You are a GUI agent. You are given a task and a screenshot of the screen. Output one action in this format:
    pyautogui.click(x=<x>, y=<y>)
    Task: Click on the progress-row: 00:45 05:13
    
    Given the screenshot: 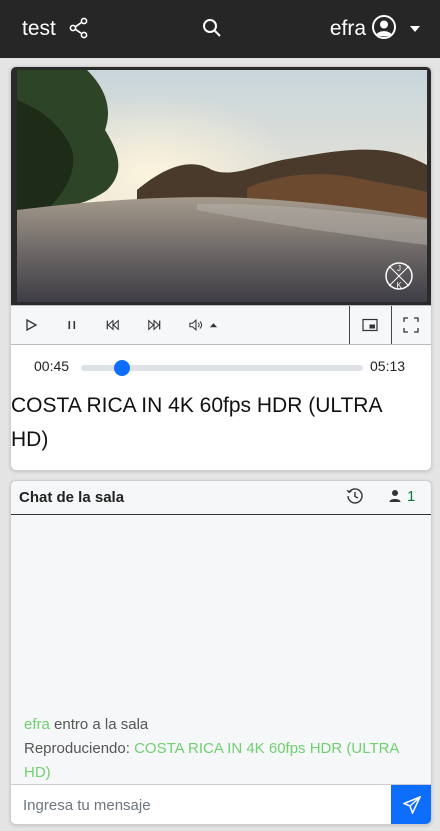 What is the action you would take?
    pyautogui.click(x=221, y=366)
    